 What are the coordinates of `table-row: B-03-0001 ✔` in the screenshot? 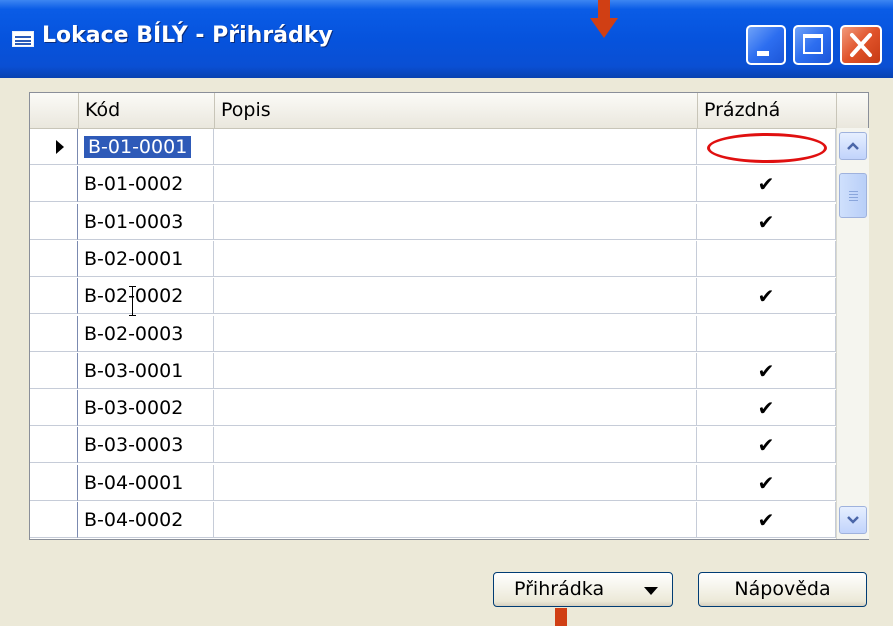 It's located at (433, 371).